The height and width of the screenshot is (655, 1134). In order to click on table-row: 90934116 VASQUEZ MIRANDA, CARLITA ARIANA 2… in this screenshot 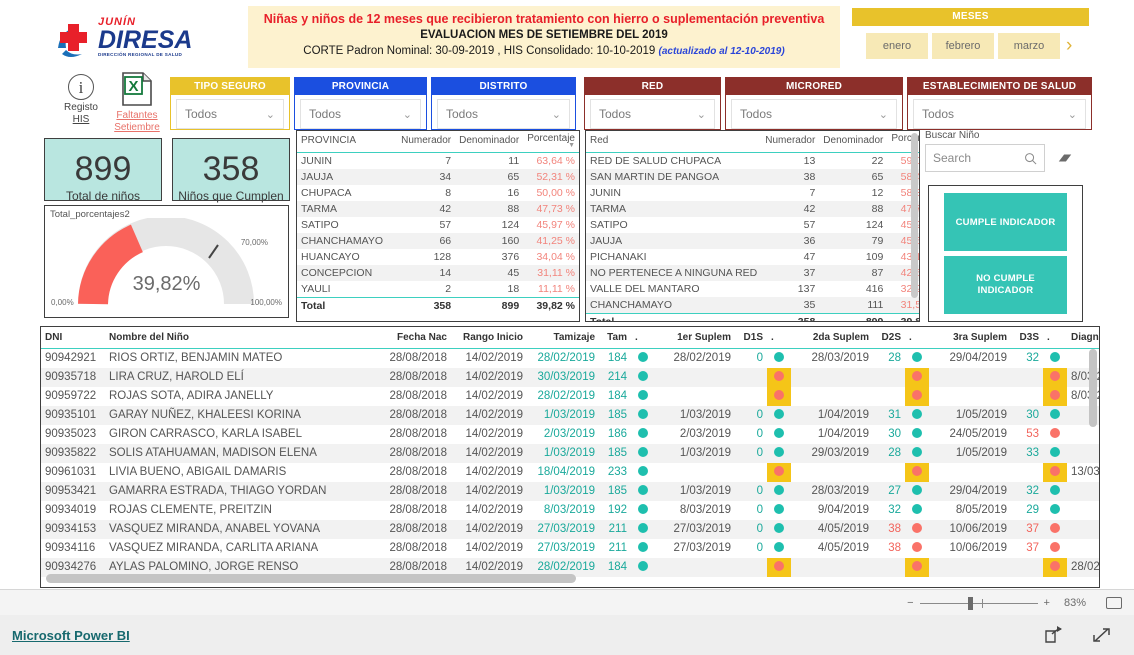, I will do `click(570, 548)`.